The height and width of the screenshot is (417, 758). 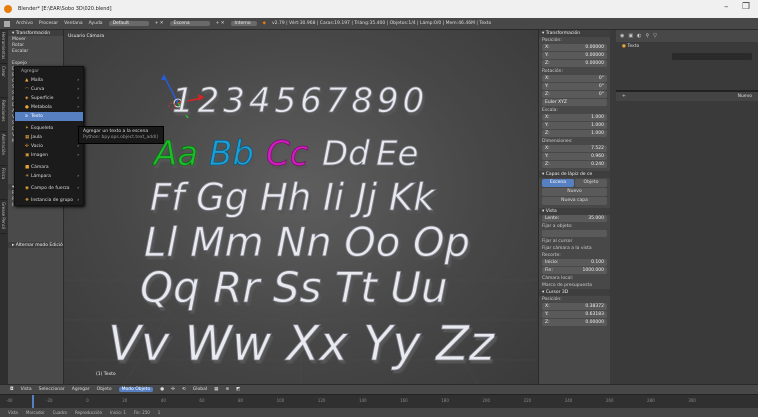 What do you see at coordinates (574, 201) in the screenshot?
I see `new-layer-button: Nueva capa` at bounding box center [574, 201].